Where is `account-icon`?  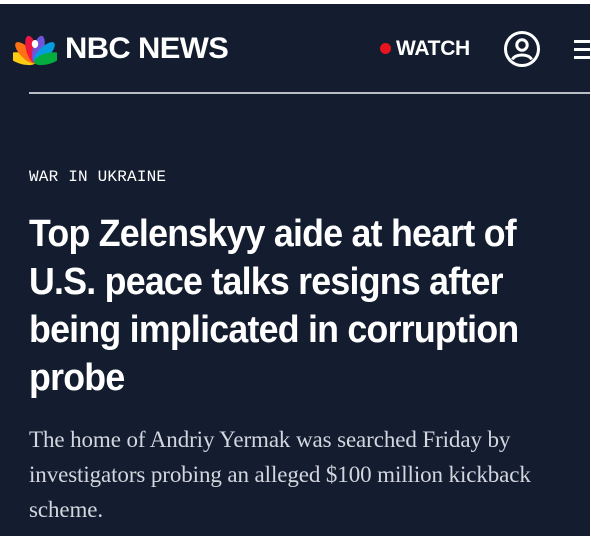 account-icon is located at coordinates (522, 49).